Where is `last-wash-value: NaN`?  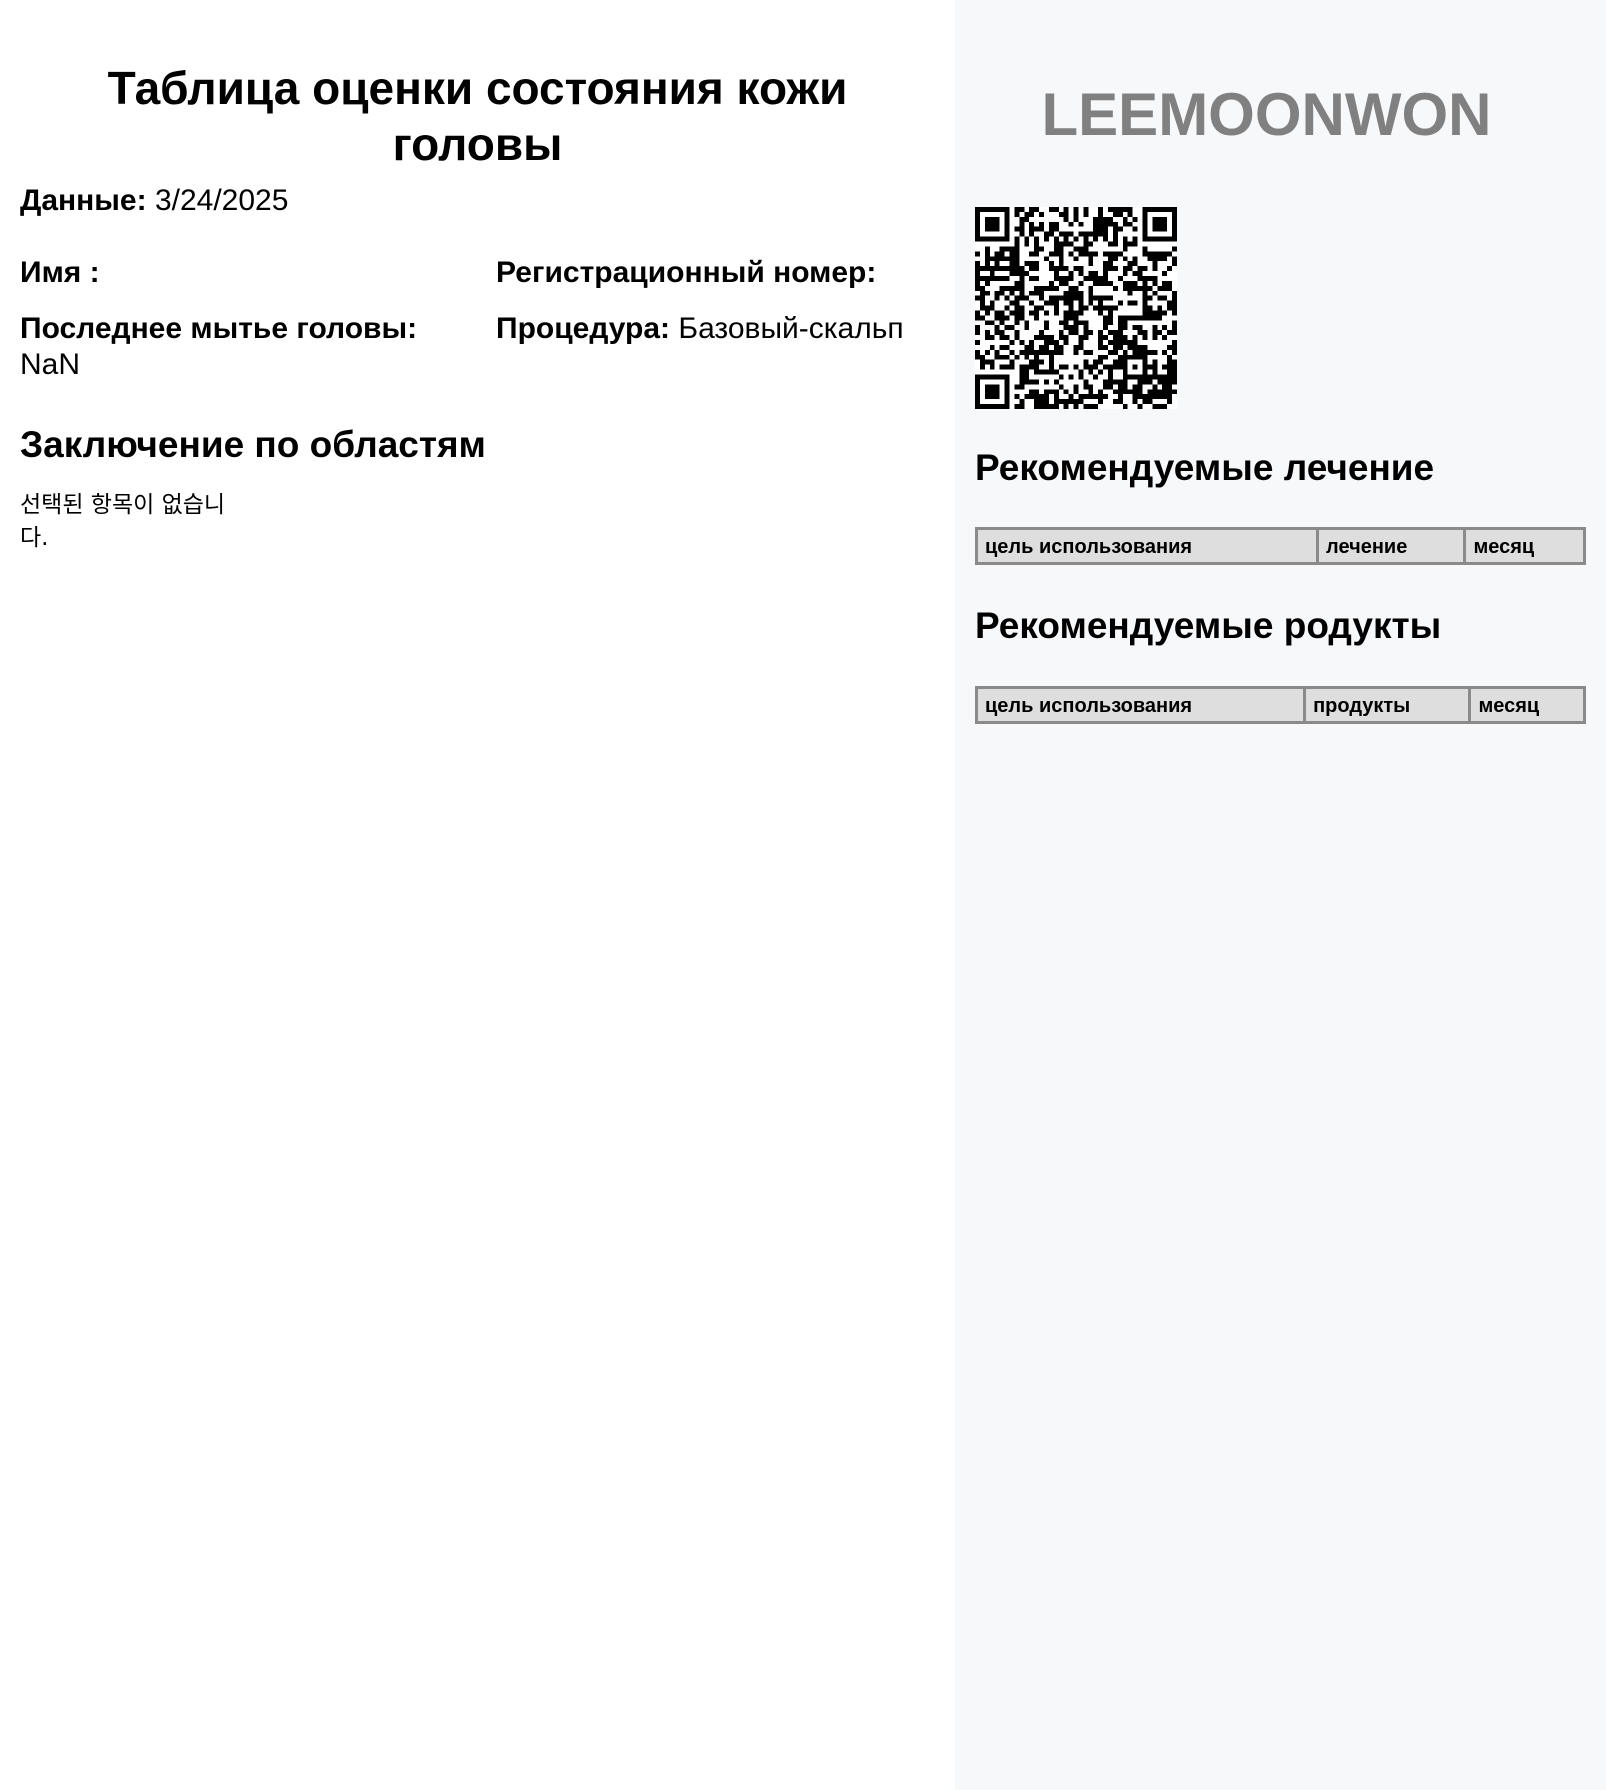
last-wash-value: NaN is located at coordinates (50, 364).